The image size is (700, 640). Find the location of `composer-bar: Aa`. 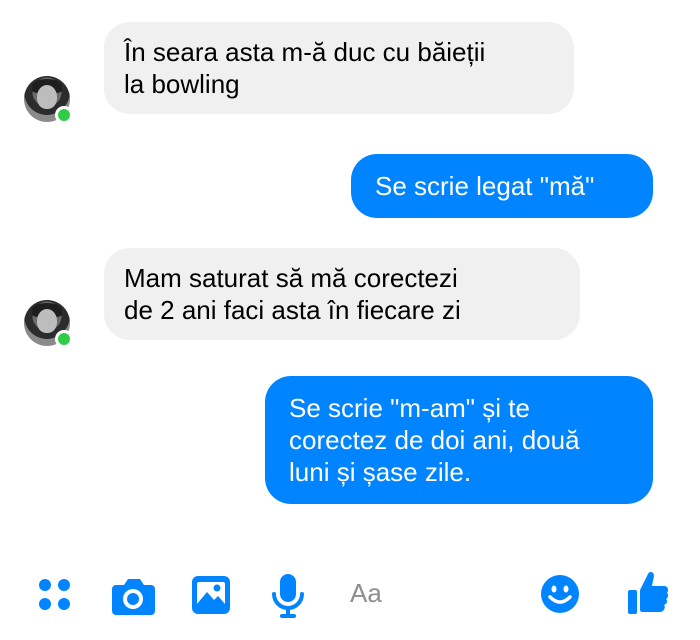

composer-bar: Aa is located at coordinates (350, 595).